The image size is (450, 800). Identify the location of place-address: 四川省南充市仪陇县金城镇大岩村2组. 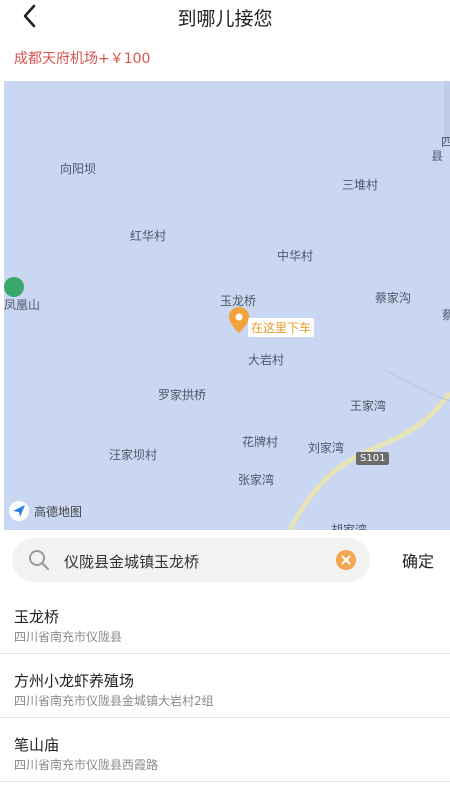
(114, 701).